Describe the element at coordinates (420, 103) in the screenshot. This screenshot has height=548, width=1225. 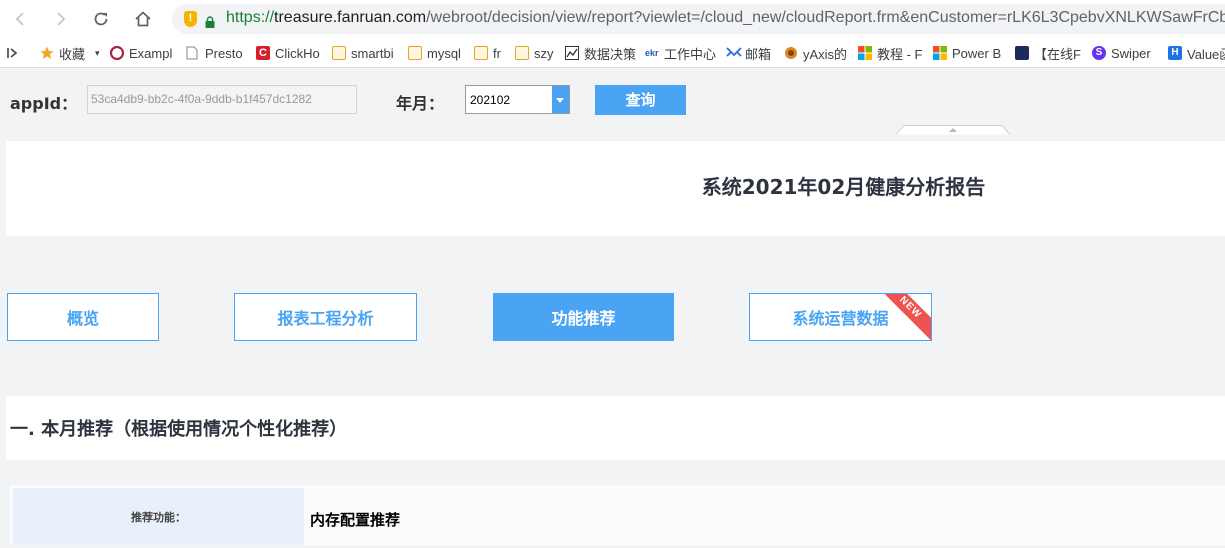
I see `year-month-label: 年月：` at that location.